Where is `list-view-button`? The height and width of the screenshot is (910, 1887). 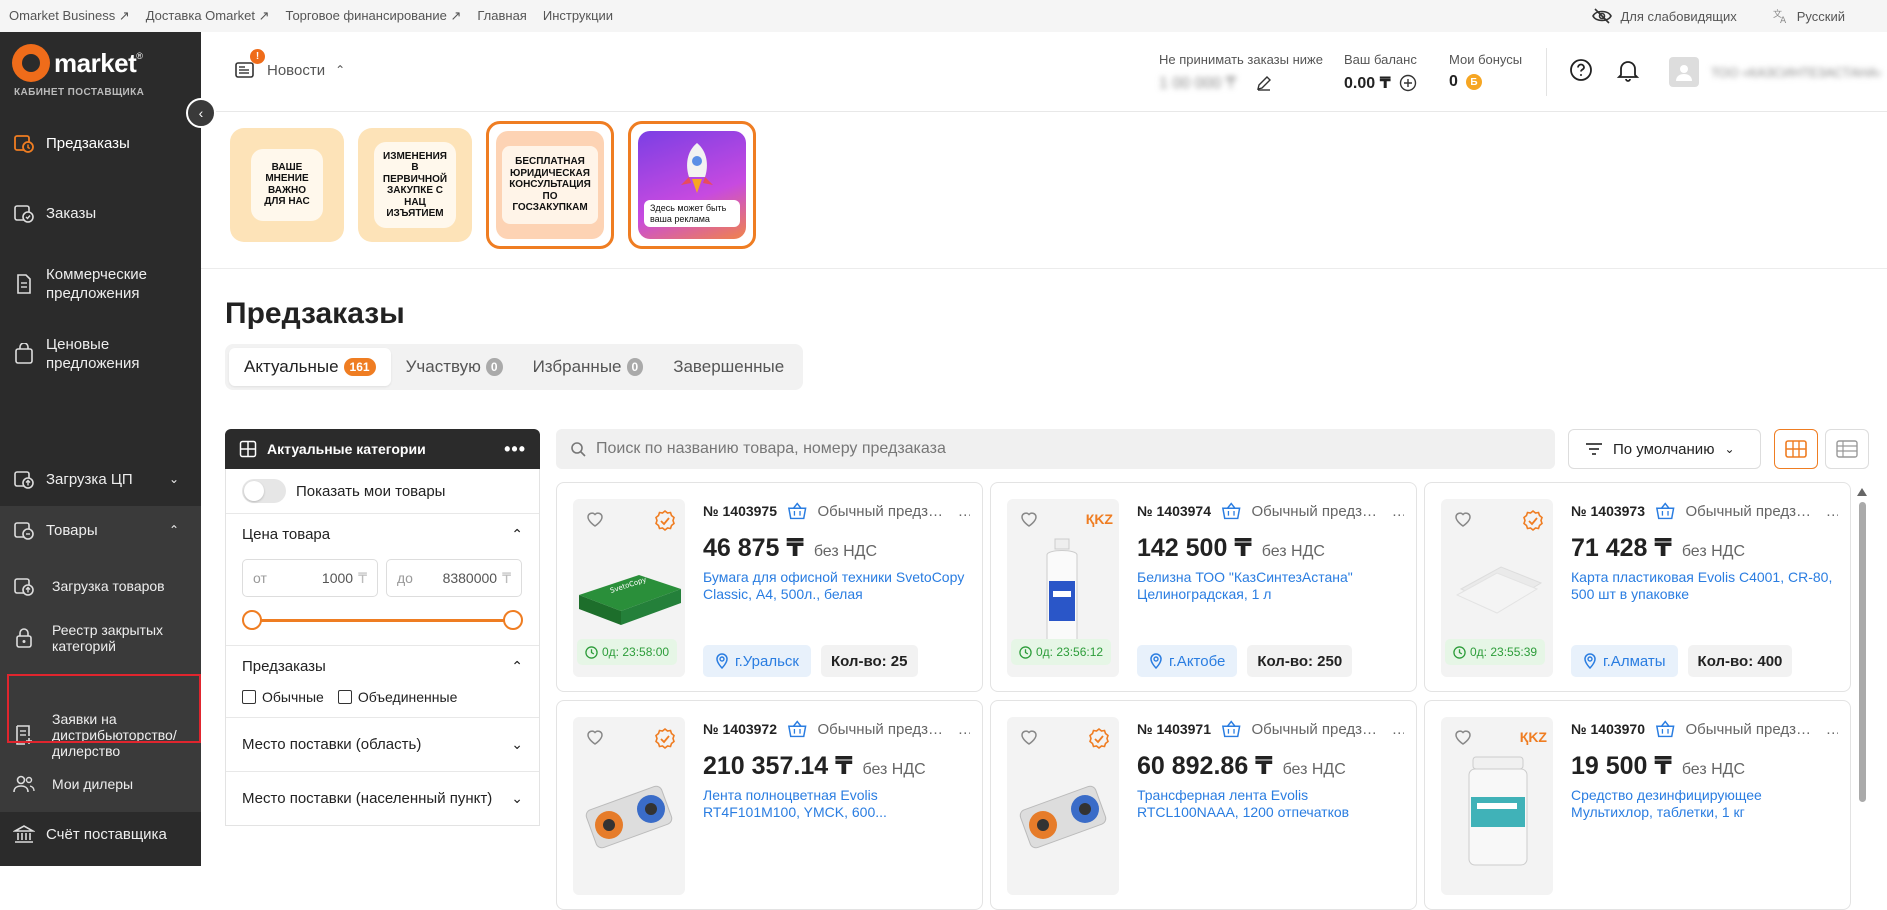 list-view-button is located at coordinates (1847, 449).